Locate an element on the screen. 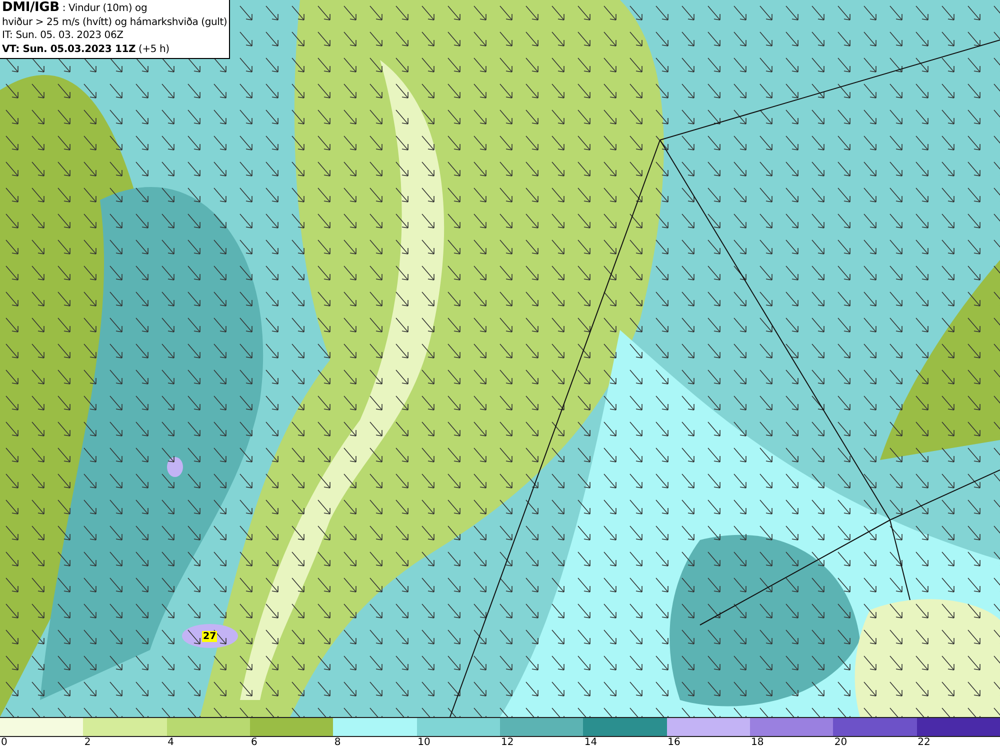 The height and width of the screenshot is (747, 1000). gust-label: 27 is located at coordinates (210, 636).